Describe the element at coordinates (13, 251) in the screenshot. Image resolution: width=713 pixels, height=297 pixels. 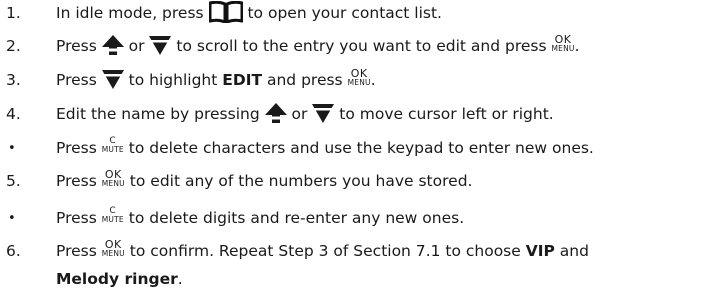
I see `step-number: 6.` at that location.